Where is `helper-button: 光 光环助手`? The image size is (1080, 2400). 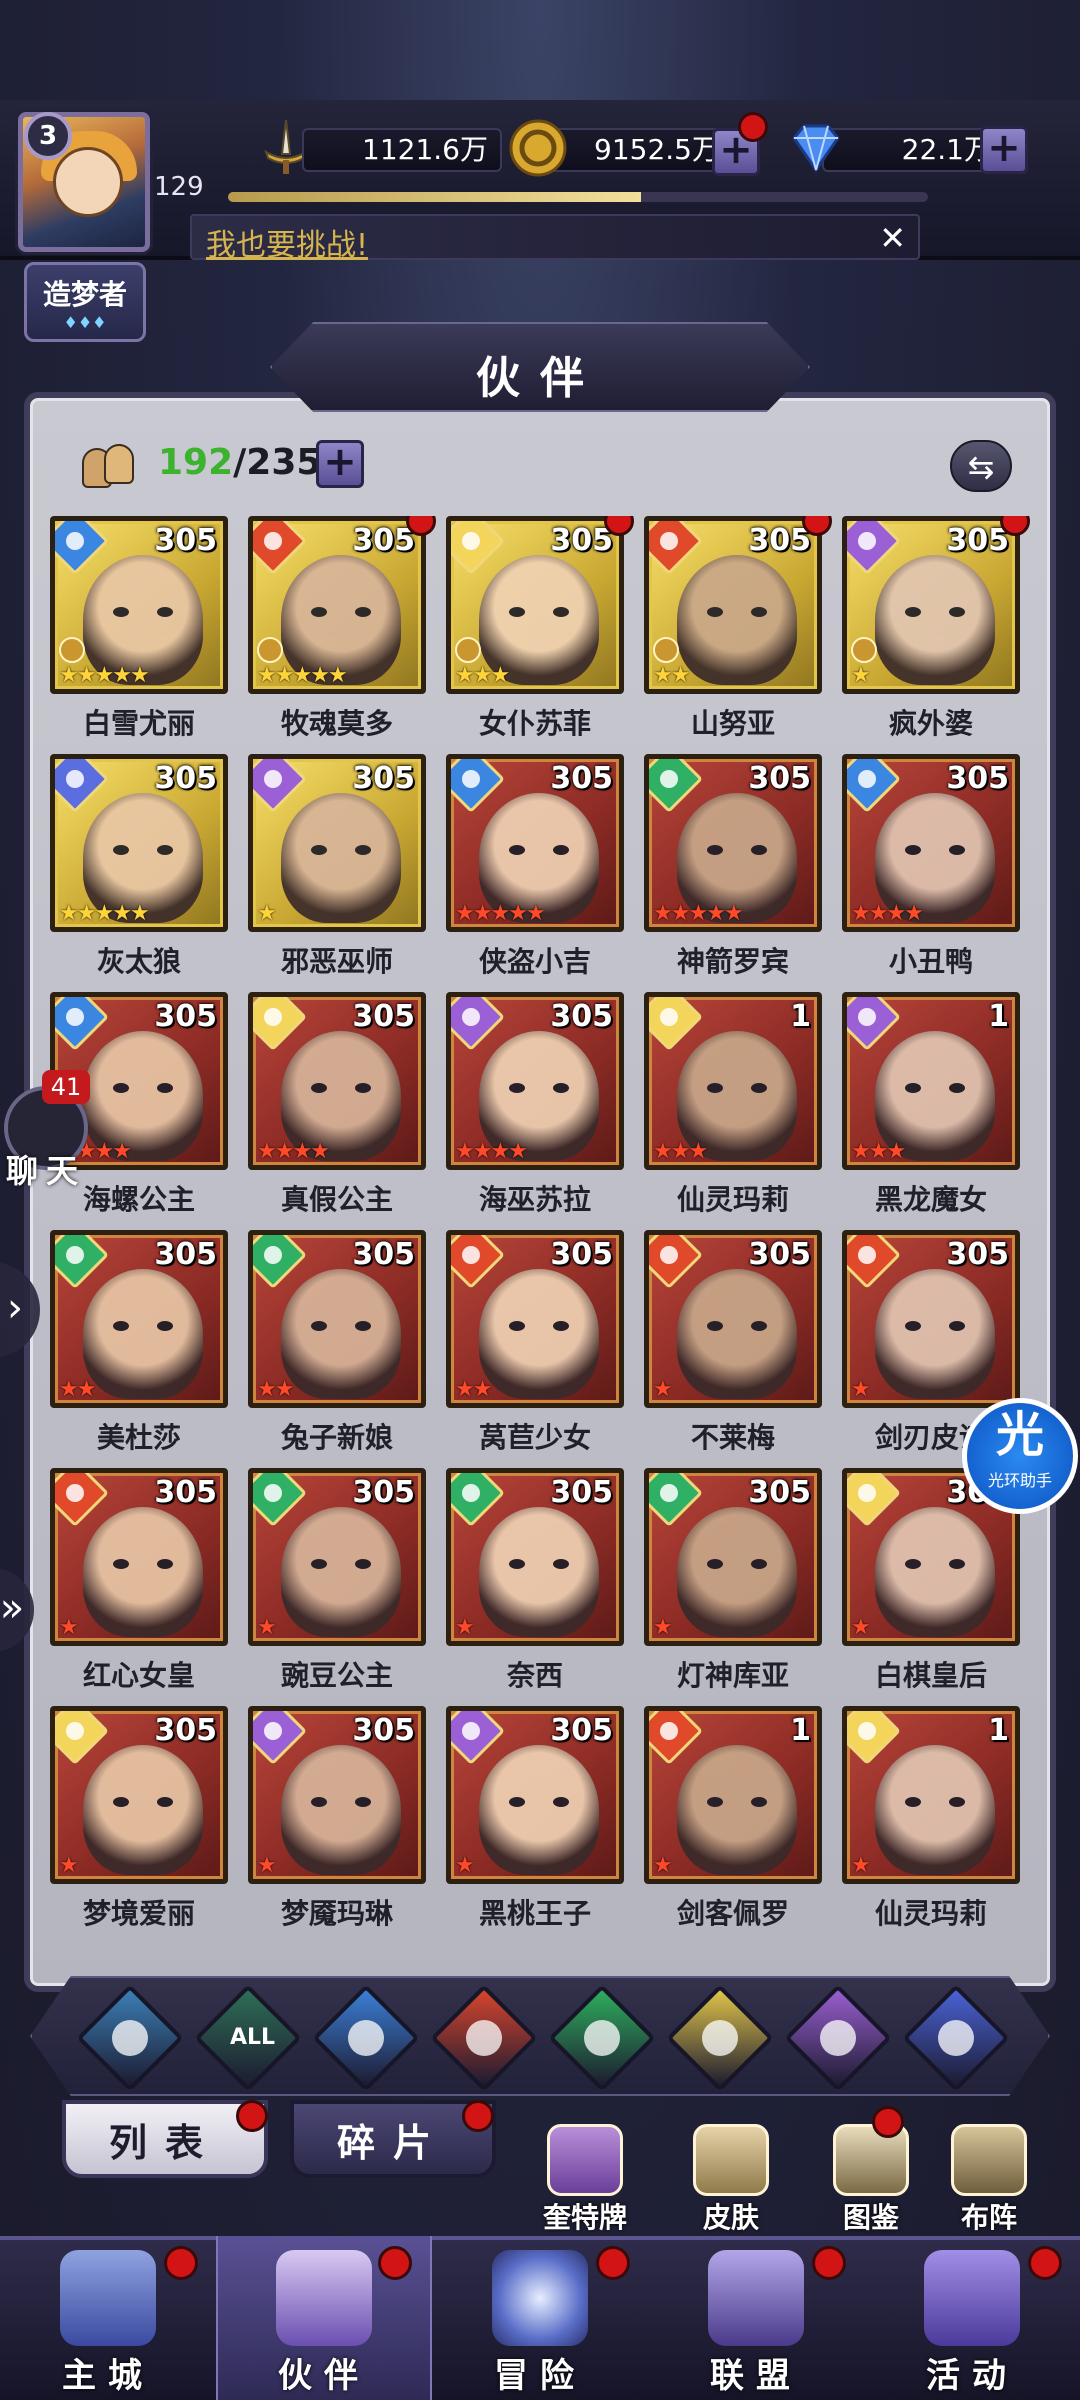
helper-button: 光 光环助手 is located at coordinates (1020, 1456).